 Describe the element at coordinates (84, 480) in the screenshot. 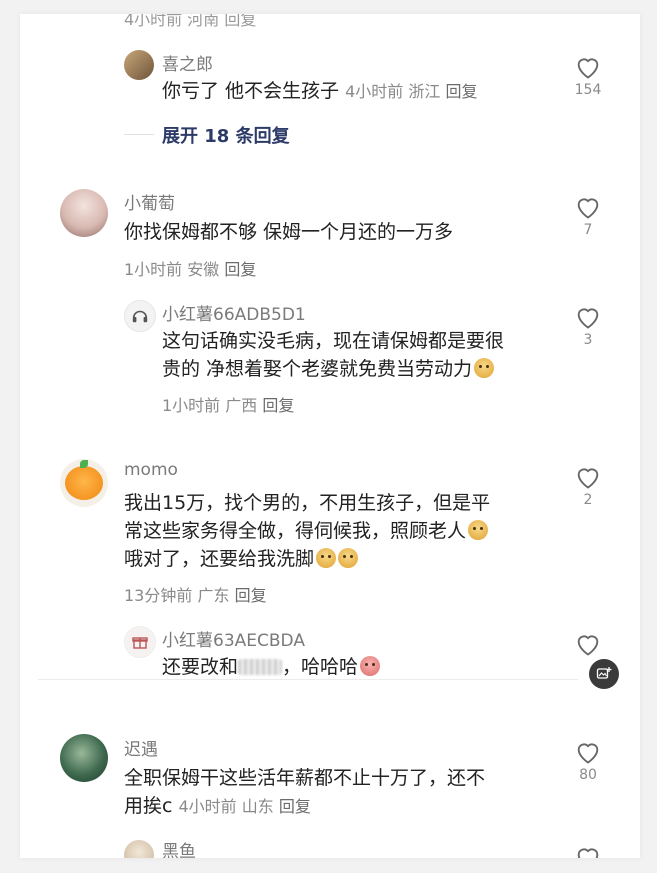

I see `orange-icon` at that location.